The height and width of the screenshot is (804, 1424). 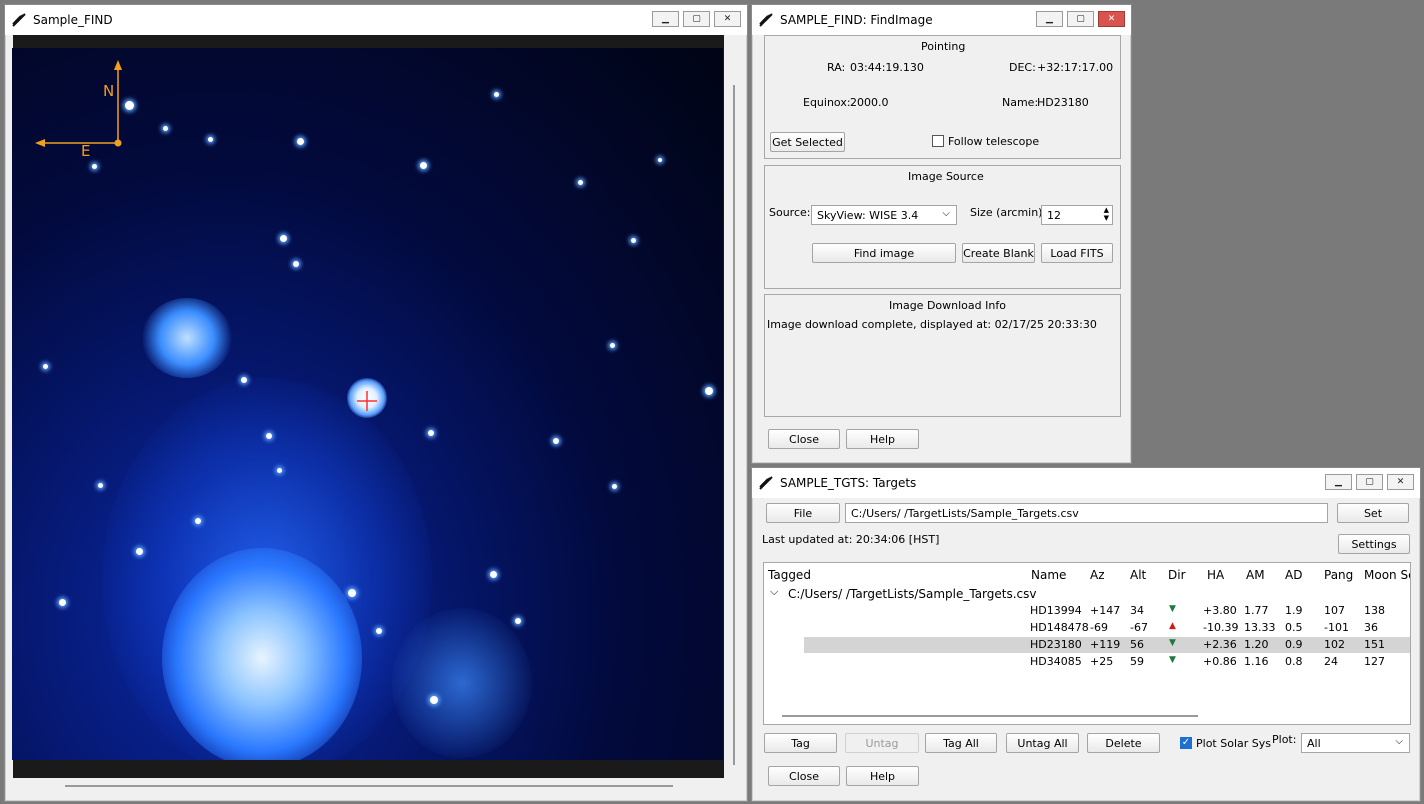 What do you see at coordinates (1314, 743) in the screenshot?
I see `plot-select-value: All` at bounding box center [1314, 743].